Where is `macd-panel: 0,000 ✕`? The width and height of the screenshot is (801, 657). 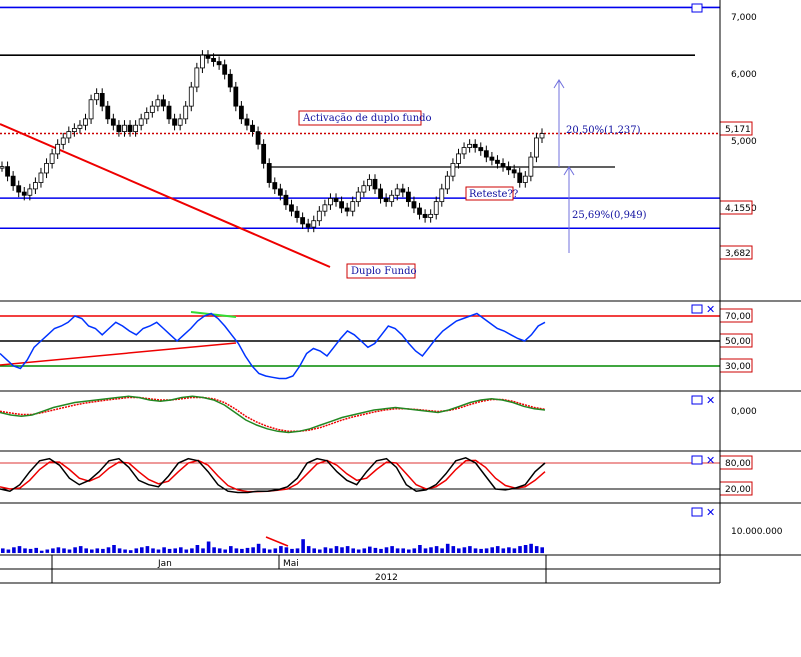
macd-panel: 0,000 ✕ is located at coordinates (378, 414).